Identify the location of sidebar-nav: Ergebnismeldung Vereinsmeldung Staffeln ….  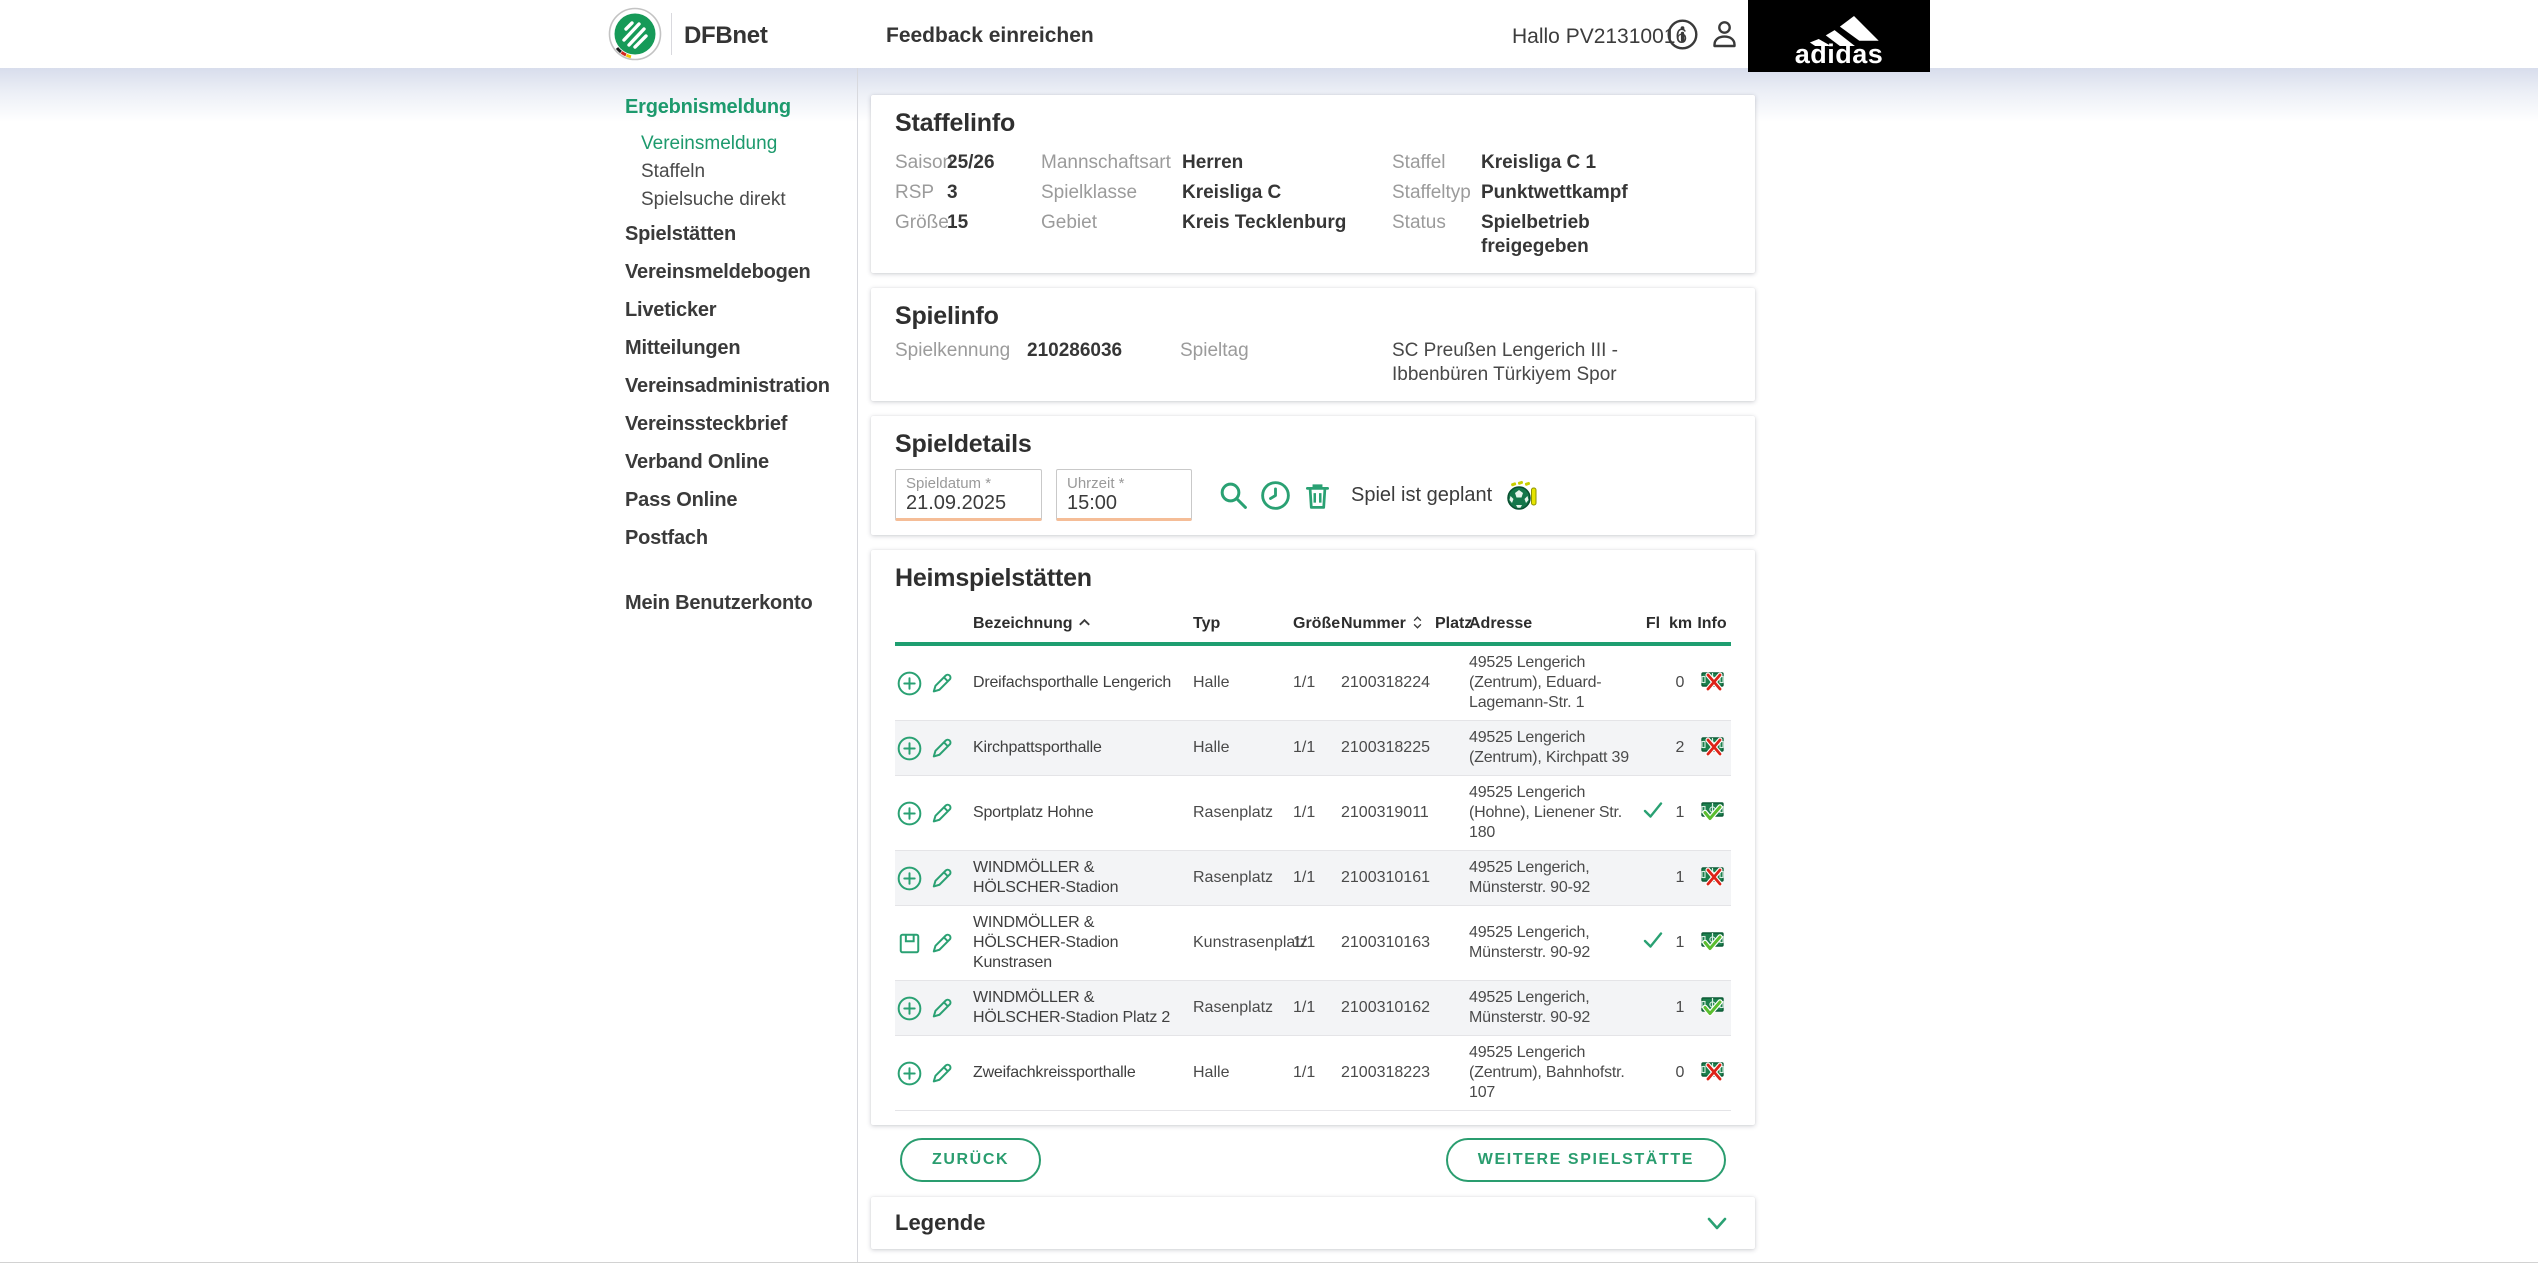
(726, 665).